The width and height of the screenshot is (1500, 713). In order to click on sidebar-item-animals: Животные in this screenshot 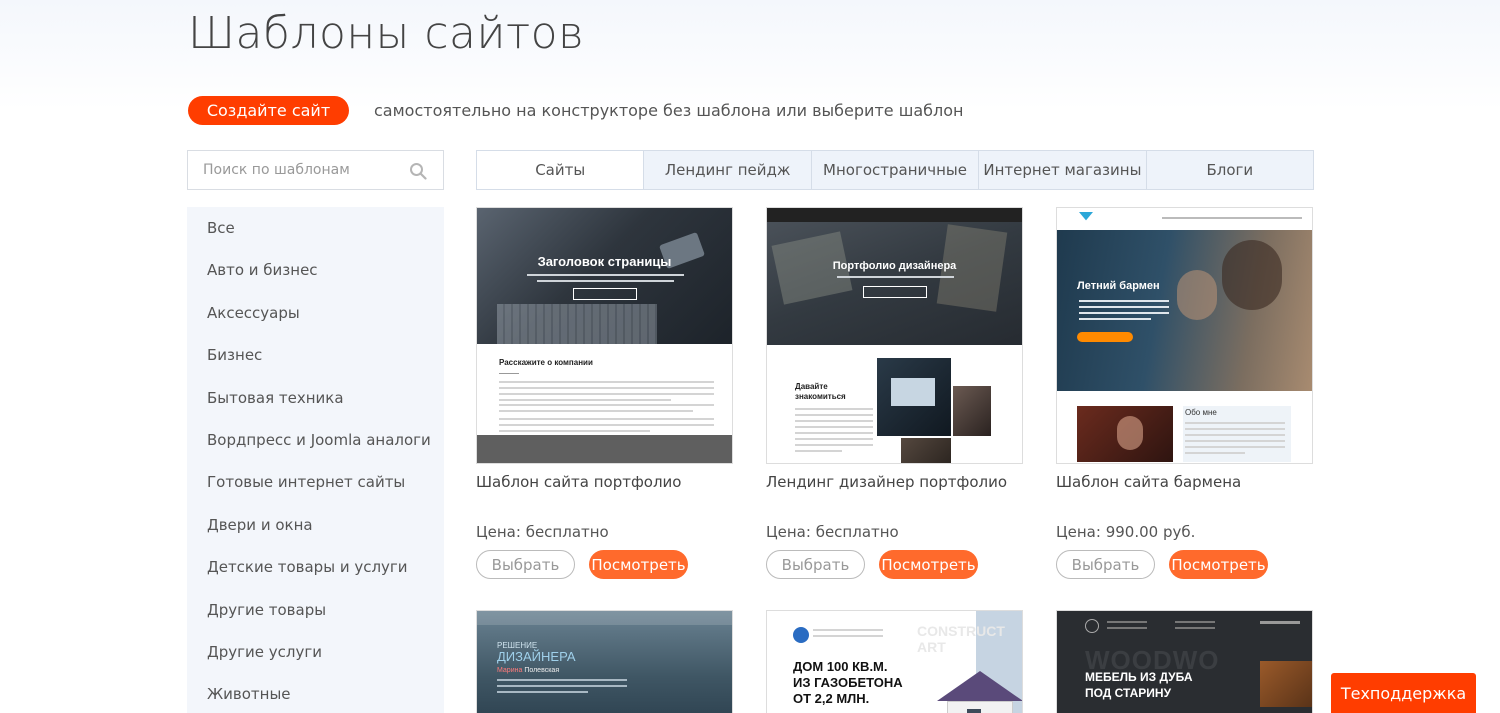, I will do `click(315, 693)`.